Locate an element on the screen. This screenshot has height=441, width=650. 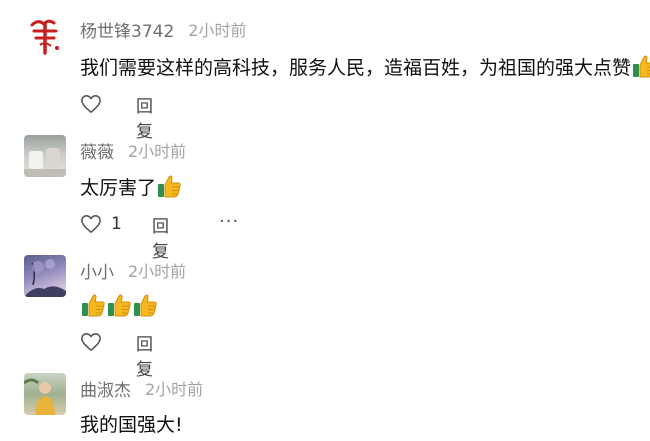
more-options-icon: ··· is located at coordinates (229, 222).